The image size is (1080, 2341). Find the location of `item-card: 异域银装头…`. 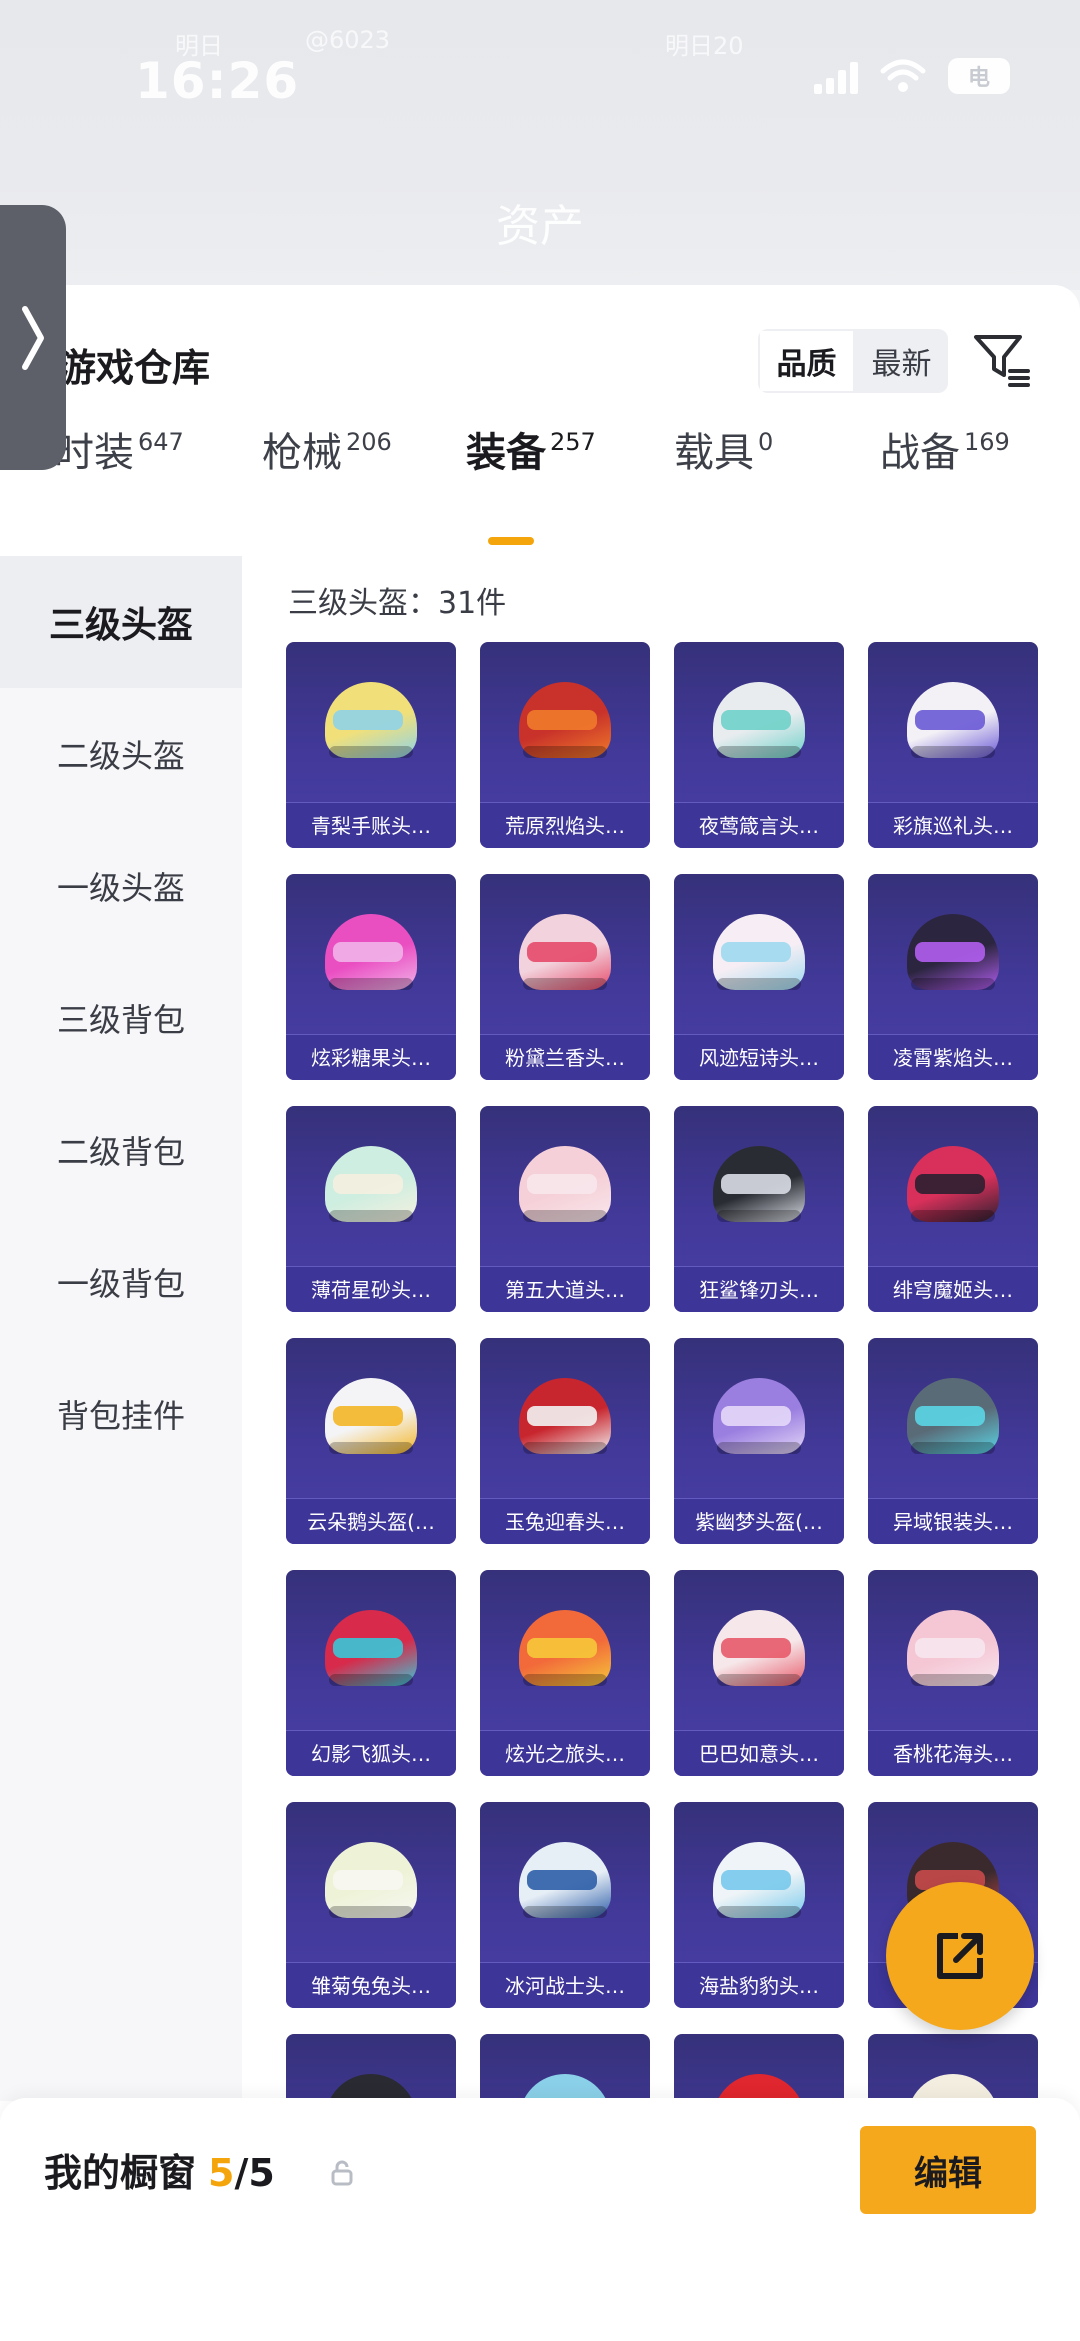

item-card: 异域银装头… is located at coordinates (953, 1441).